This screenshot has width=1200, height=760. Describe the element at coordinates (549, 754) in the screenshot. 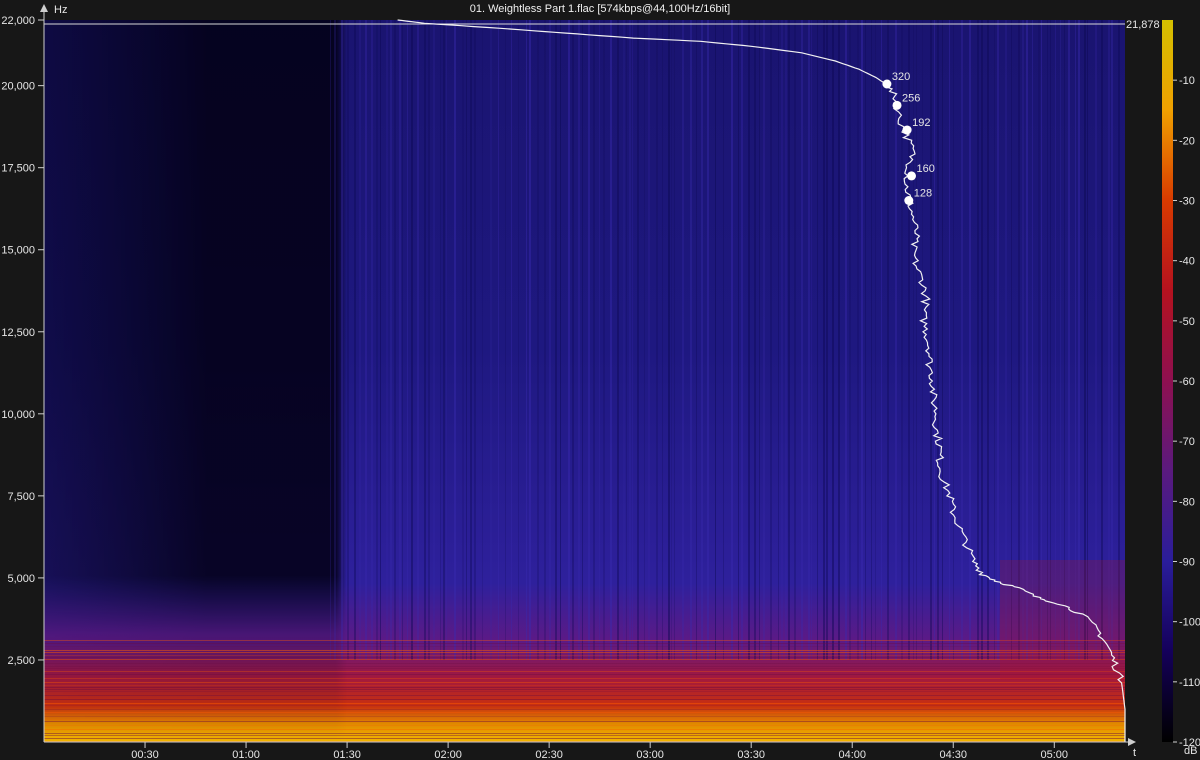

I see `x-tick-label: 02:30` at that location.